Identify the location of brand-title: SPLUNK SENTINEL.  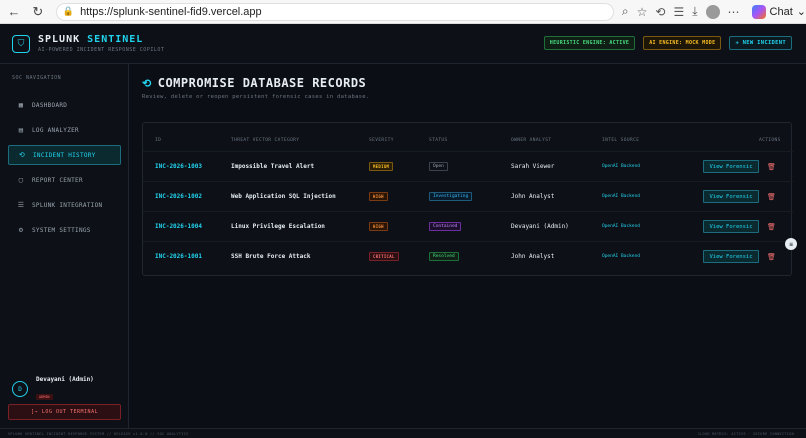
(101, 39).